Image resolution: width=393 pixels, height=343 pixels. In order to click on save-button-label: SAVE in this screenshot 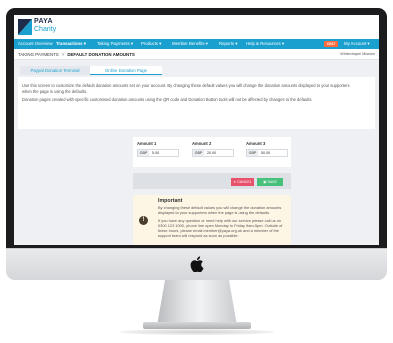, I will do `click(272, 182)`.